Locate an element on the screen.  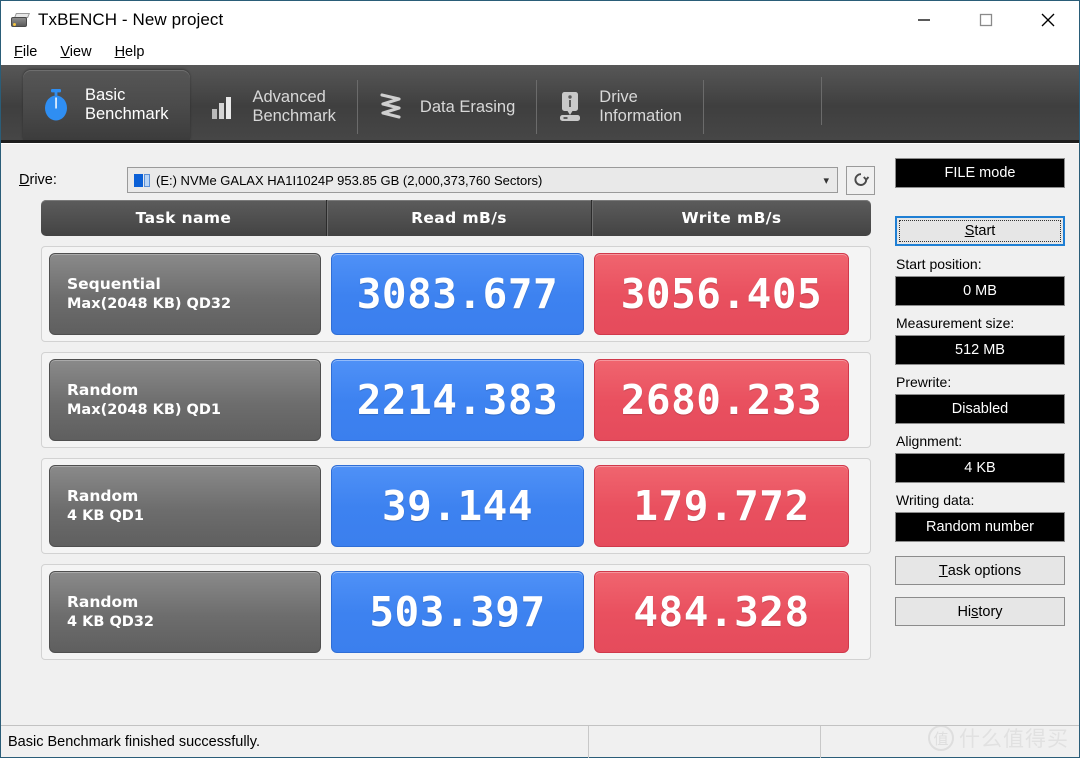
measurement-size-label: Measurement size: is located at coordinates (955, 323).